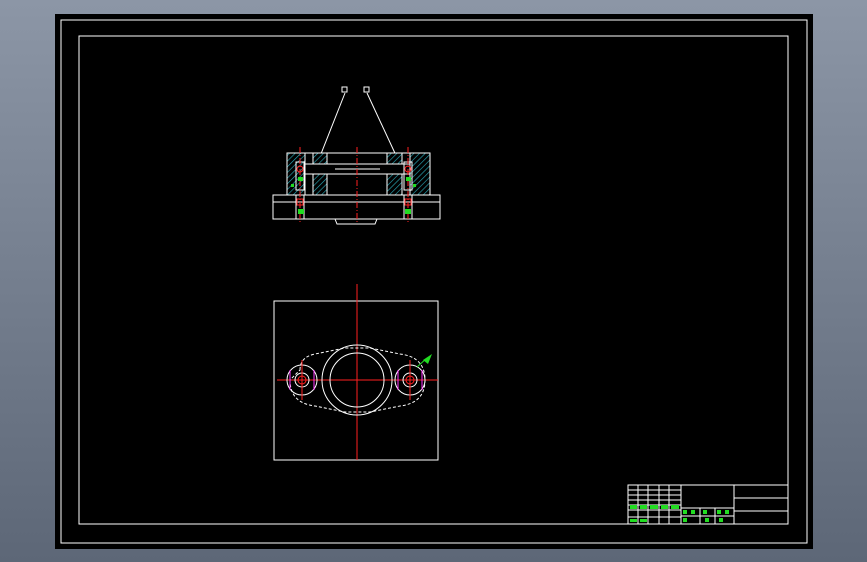 The height and width of the screenshot is (562, 867). What do you see at coordinates (356, 372) in the screenshot?
I see `top-view` at bounding box center [356, 372].